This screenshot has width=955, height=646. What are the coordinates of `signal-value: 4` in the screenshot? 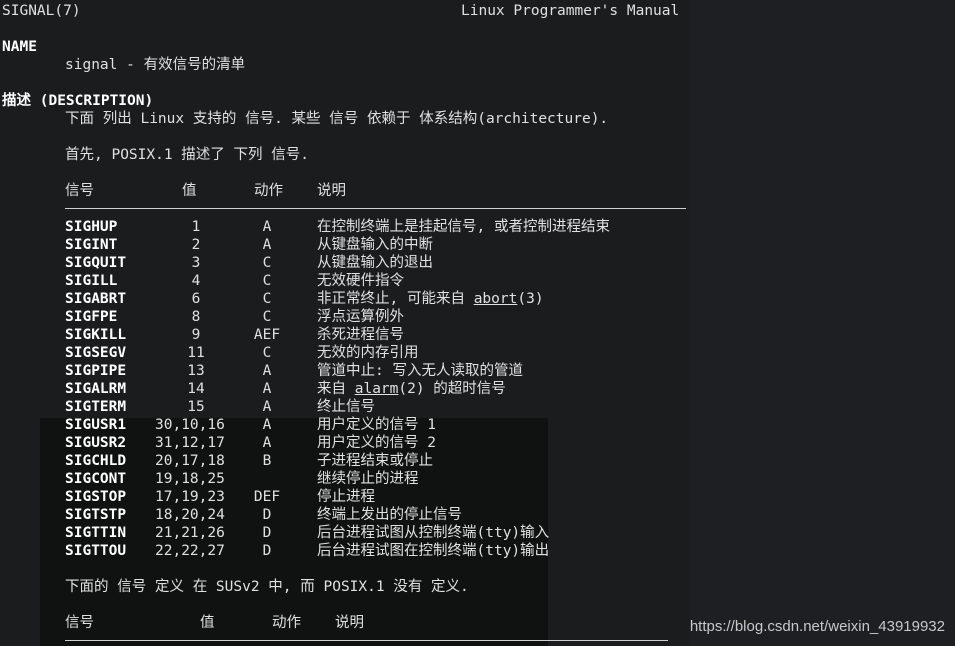 It's located at (196, 281).